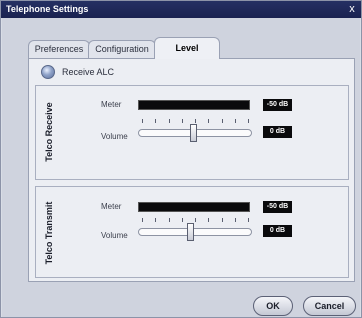 Image resolution: width=362 pixels, height=318 pixels. I want to click on receive-volume-slider, so click(195, 132).